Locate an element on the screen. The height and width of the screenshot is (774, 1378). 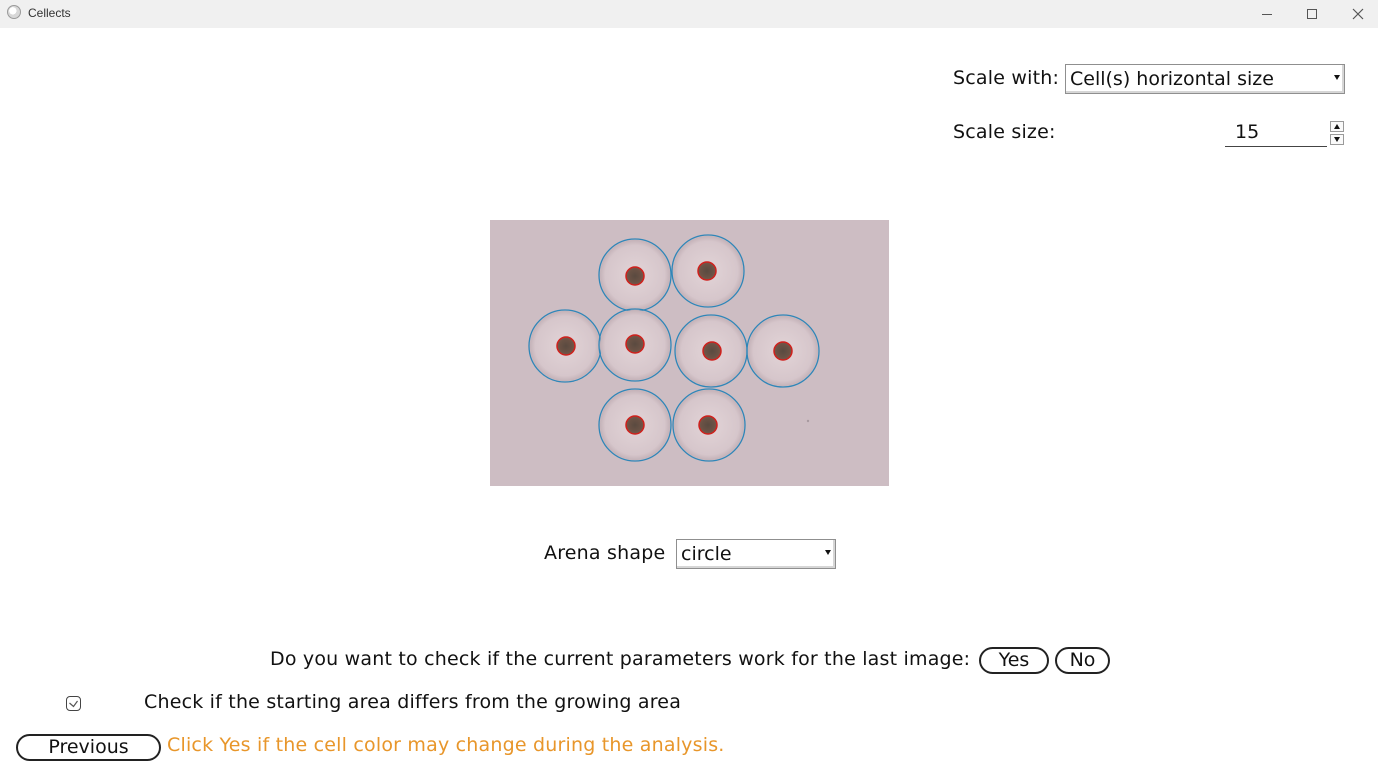
arrow-down-icon is located at coordinates (1337, 139).